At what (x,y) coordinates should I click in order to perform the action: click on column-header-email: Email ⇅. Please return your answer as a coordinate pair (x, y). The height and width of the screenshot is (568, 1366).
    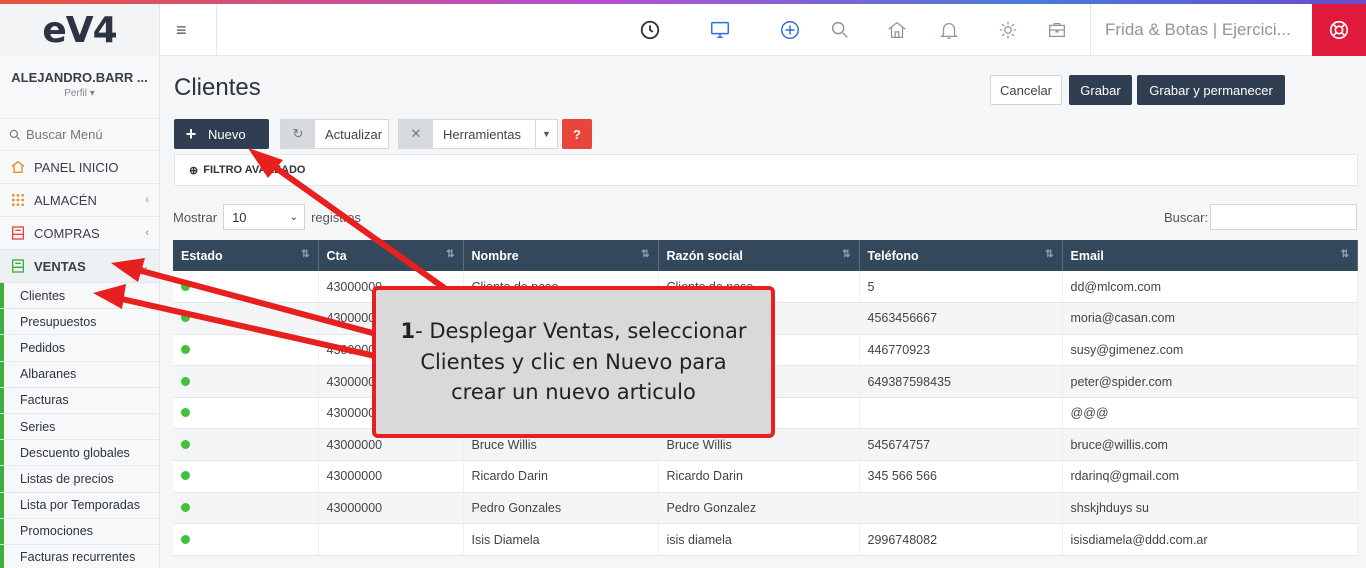
    Looking at the image, I should click on (1210, 255).